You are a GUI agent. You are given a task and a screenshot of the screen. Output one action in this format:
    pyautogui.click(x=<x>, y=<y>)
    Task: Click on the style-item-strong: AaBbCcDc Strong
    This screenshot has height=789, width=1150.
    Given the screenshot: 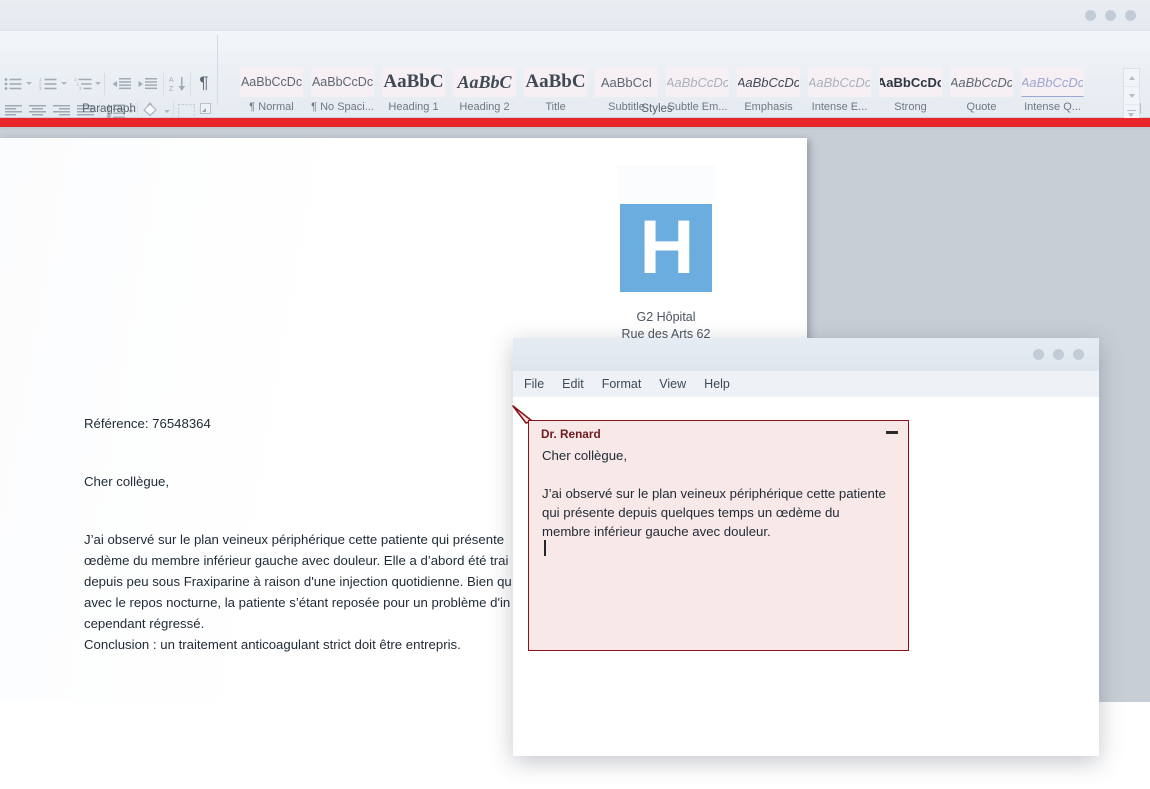 What is the action you would take?
    pyautogui.click(x=910, y=95)
    